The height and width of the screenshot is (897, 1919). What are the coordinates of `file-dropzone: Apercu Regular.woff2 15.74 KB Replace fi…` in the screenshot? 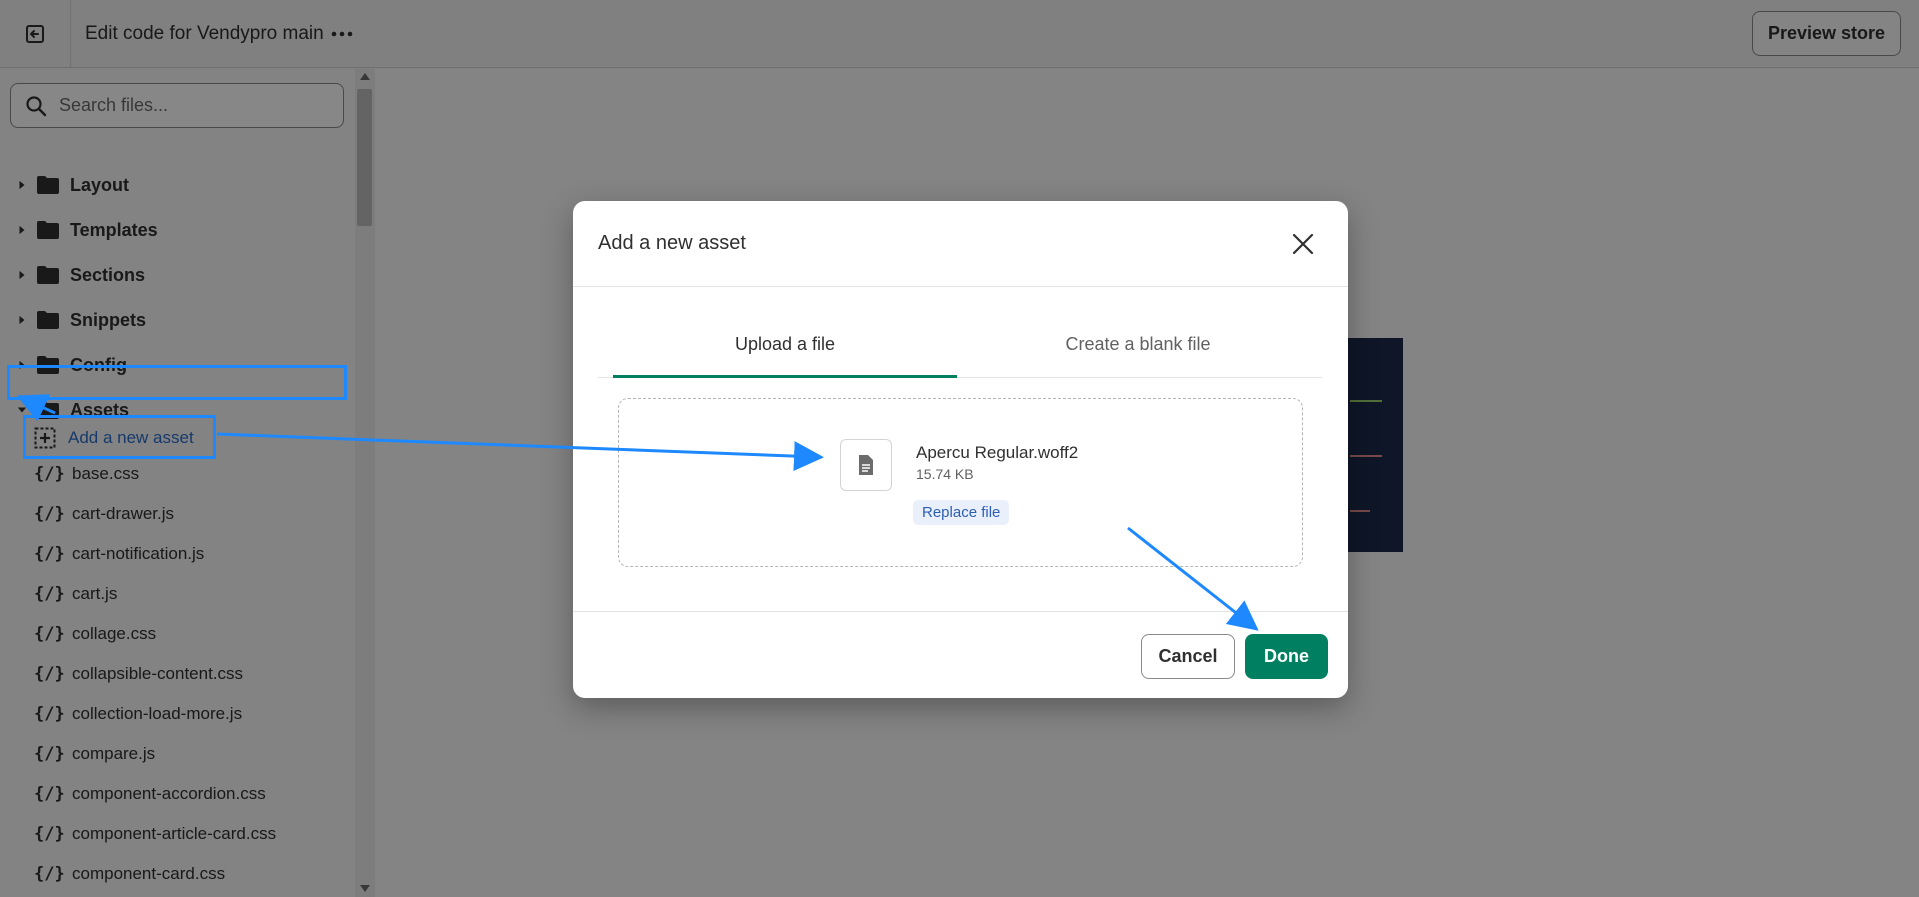 It's located at (960, 482).